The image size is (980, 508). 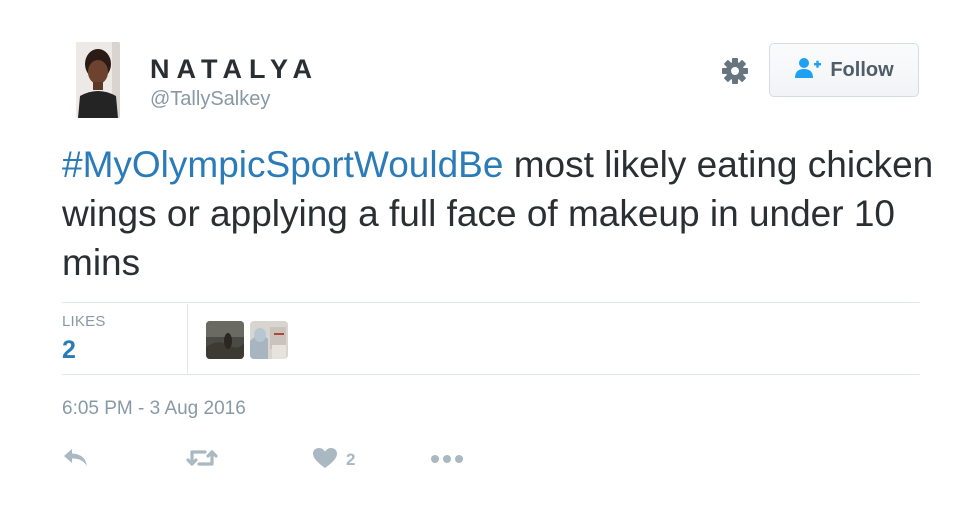 I want to click on more-icon, so click(x=447, y=460).